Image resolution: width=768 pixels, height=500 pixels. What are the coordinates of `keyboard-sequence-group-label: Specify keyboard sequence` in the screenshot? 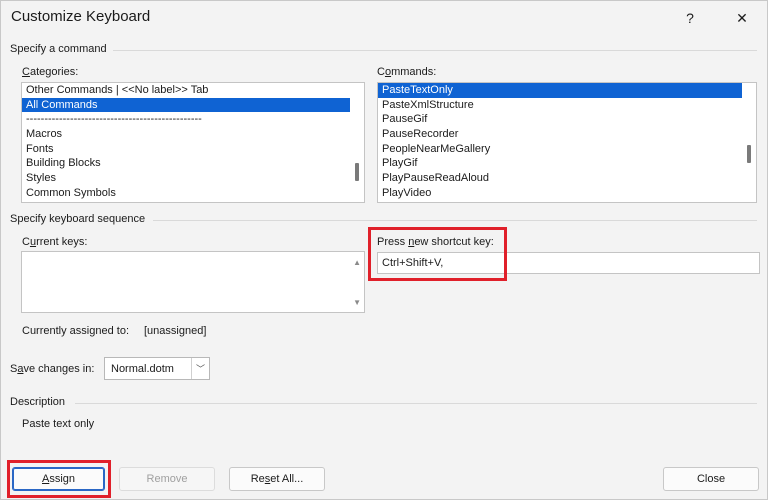 It's located at (78, 219).